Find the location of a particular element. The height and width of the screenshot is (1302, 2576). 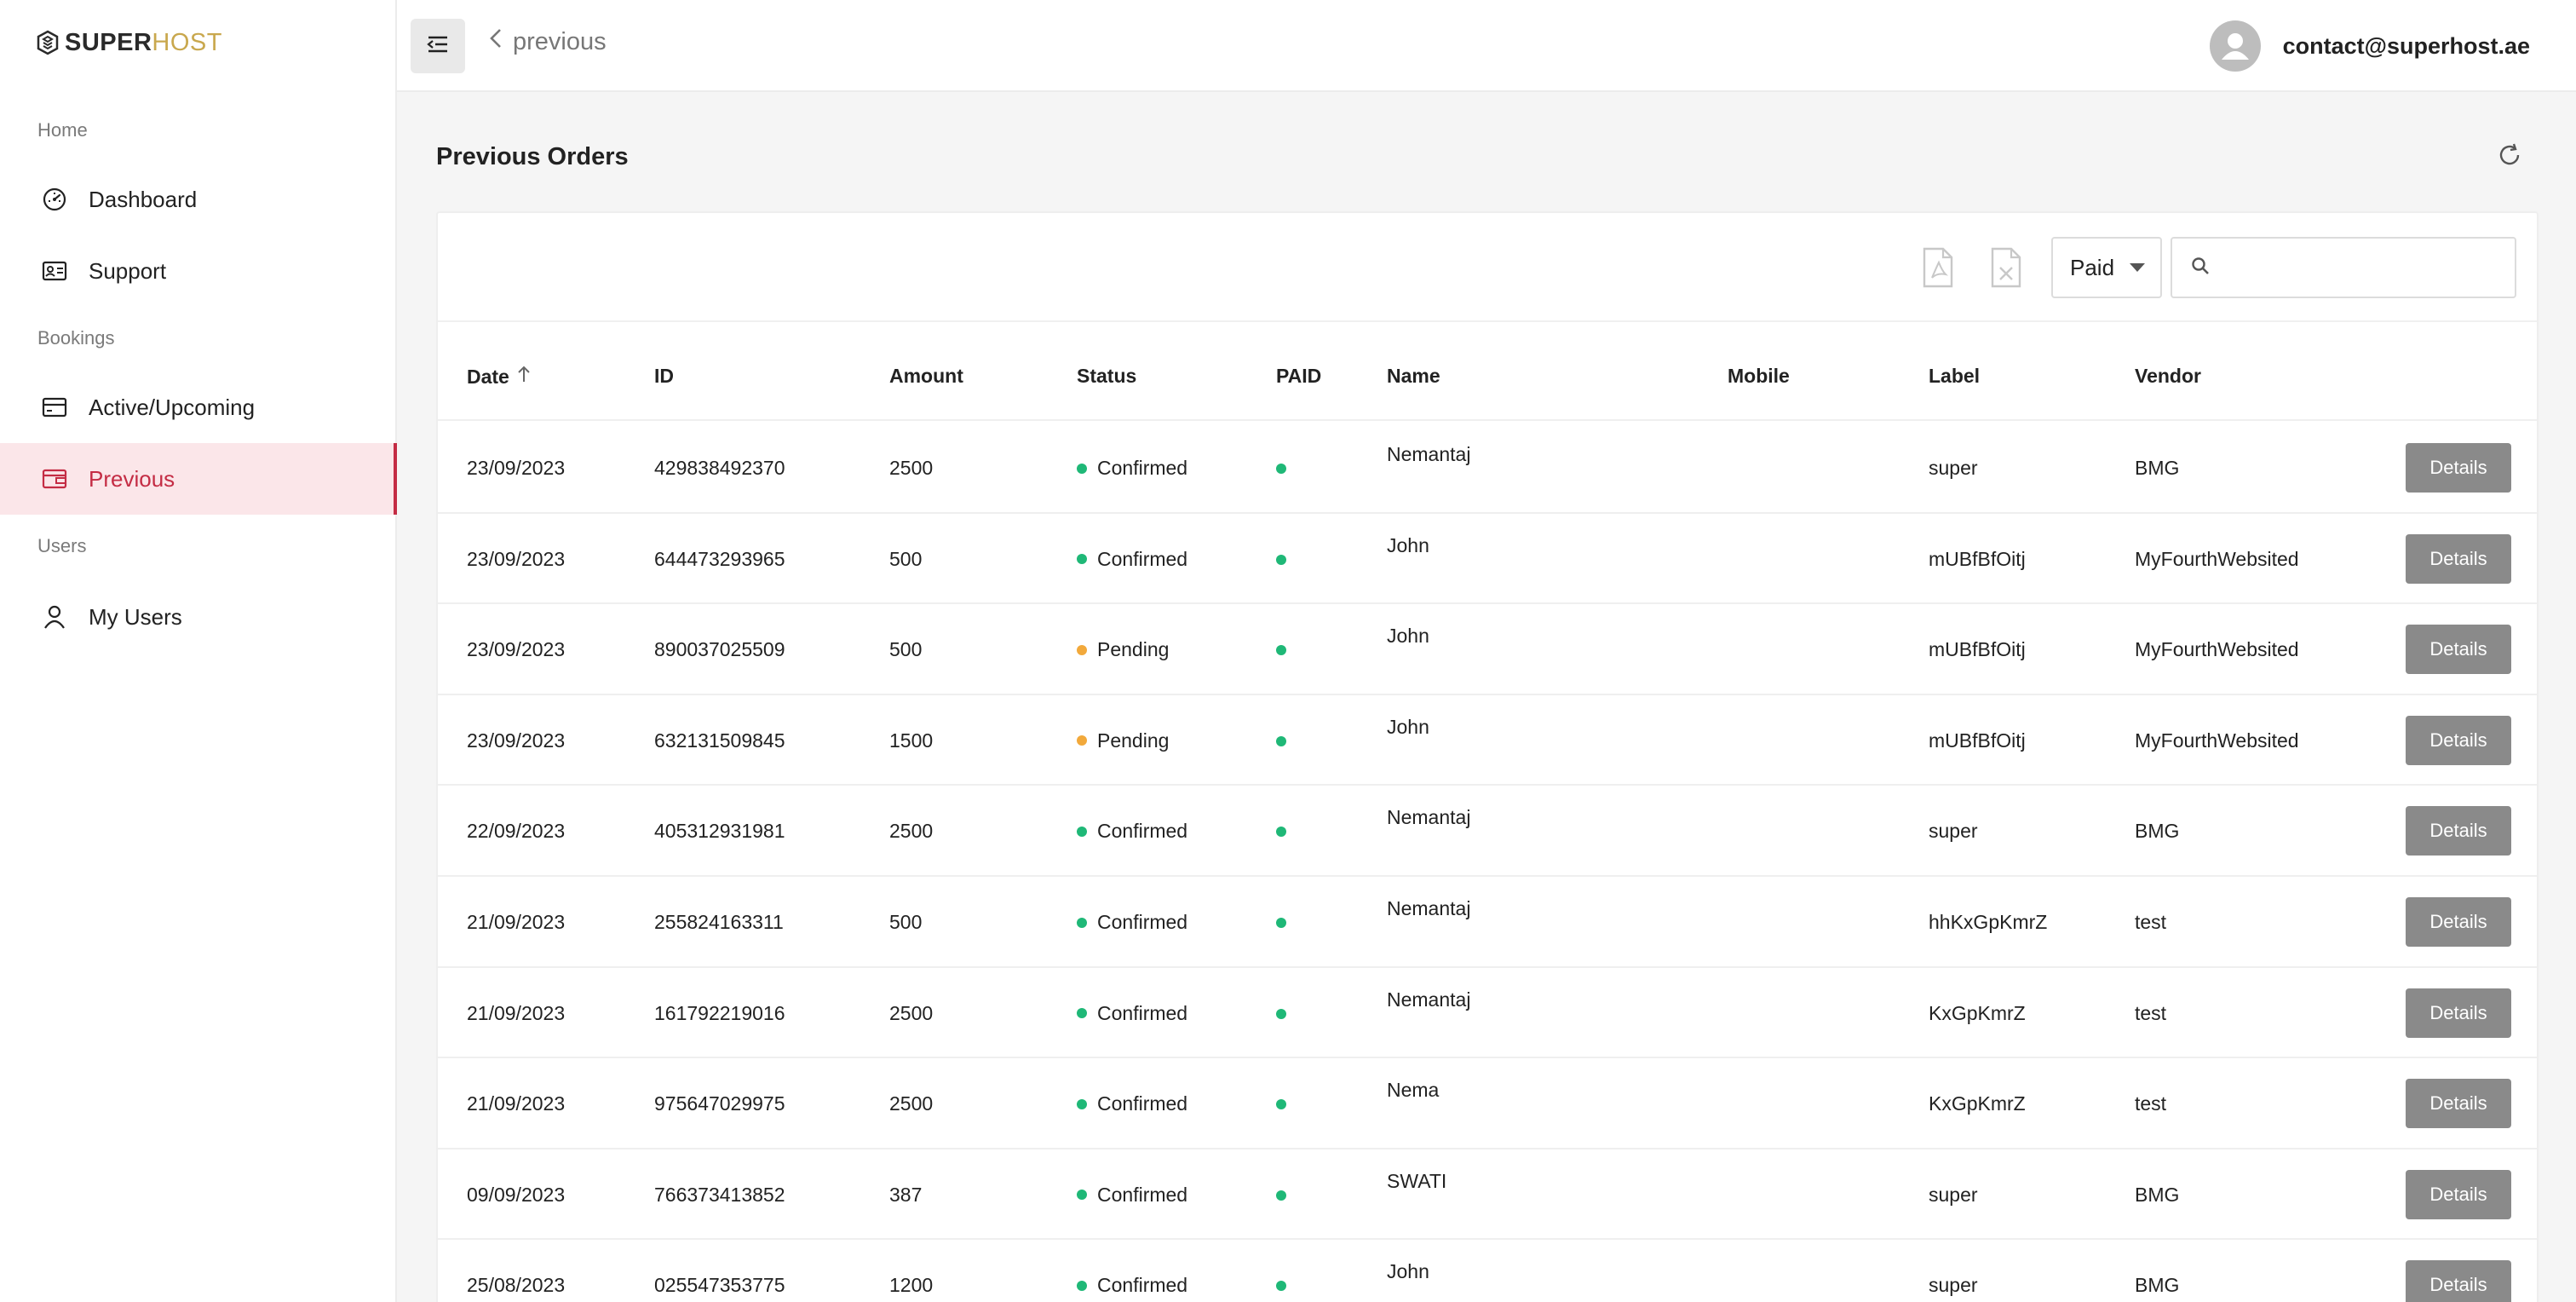

cell-id: 405312931981 is located at coordinates (719, 832).